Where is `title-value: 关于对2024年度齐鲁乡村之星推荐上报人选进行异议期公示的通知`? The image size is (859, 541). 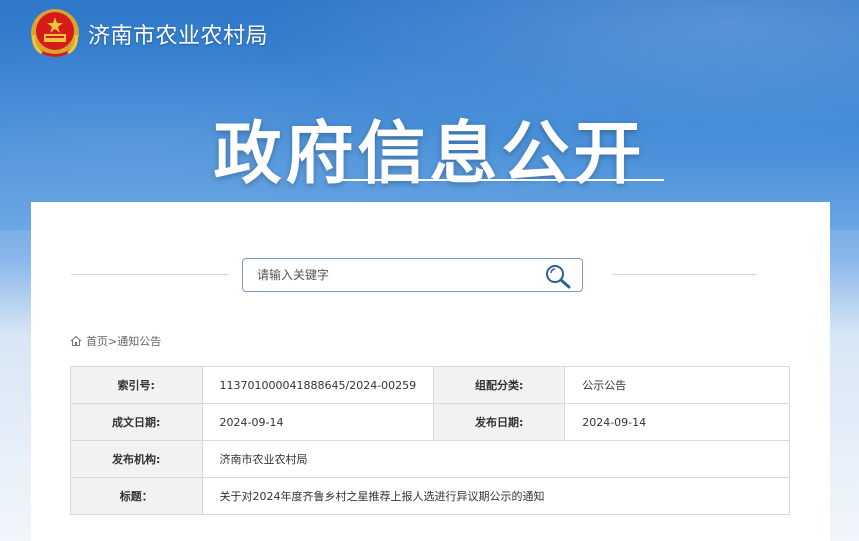
title-value: 关于对2024年度齐鲁乡村之星推荐上报人选进行异议期公示的通知 is located at coordinates (496, 496).